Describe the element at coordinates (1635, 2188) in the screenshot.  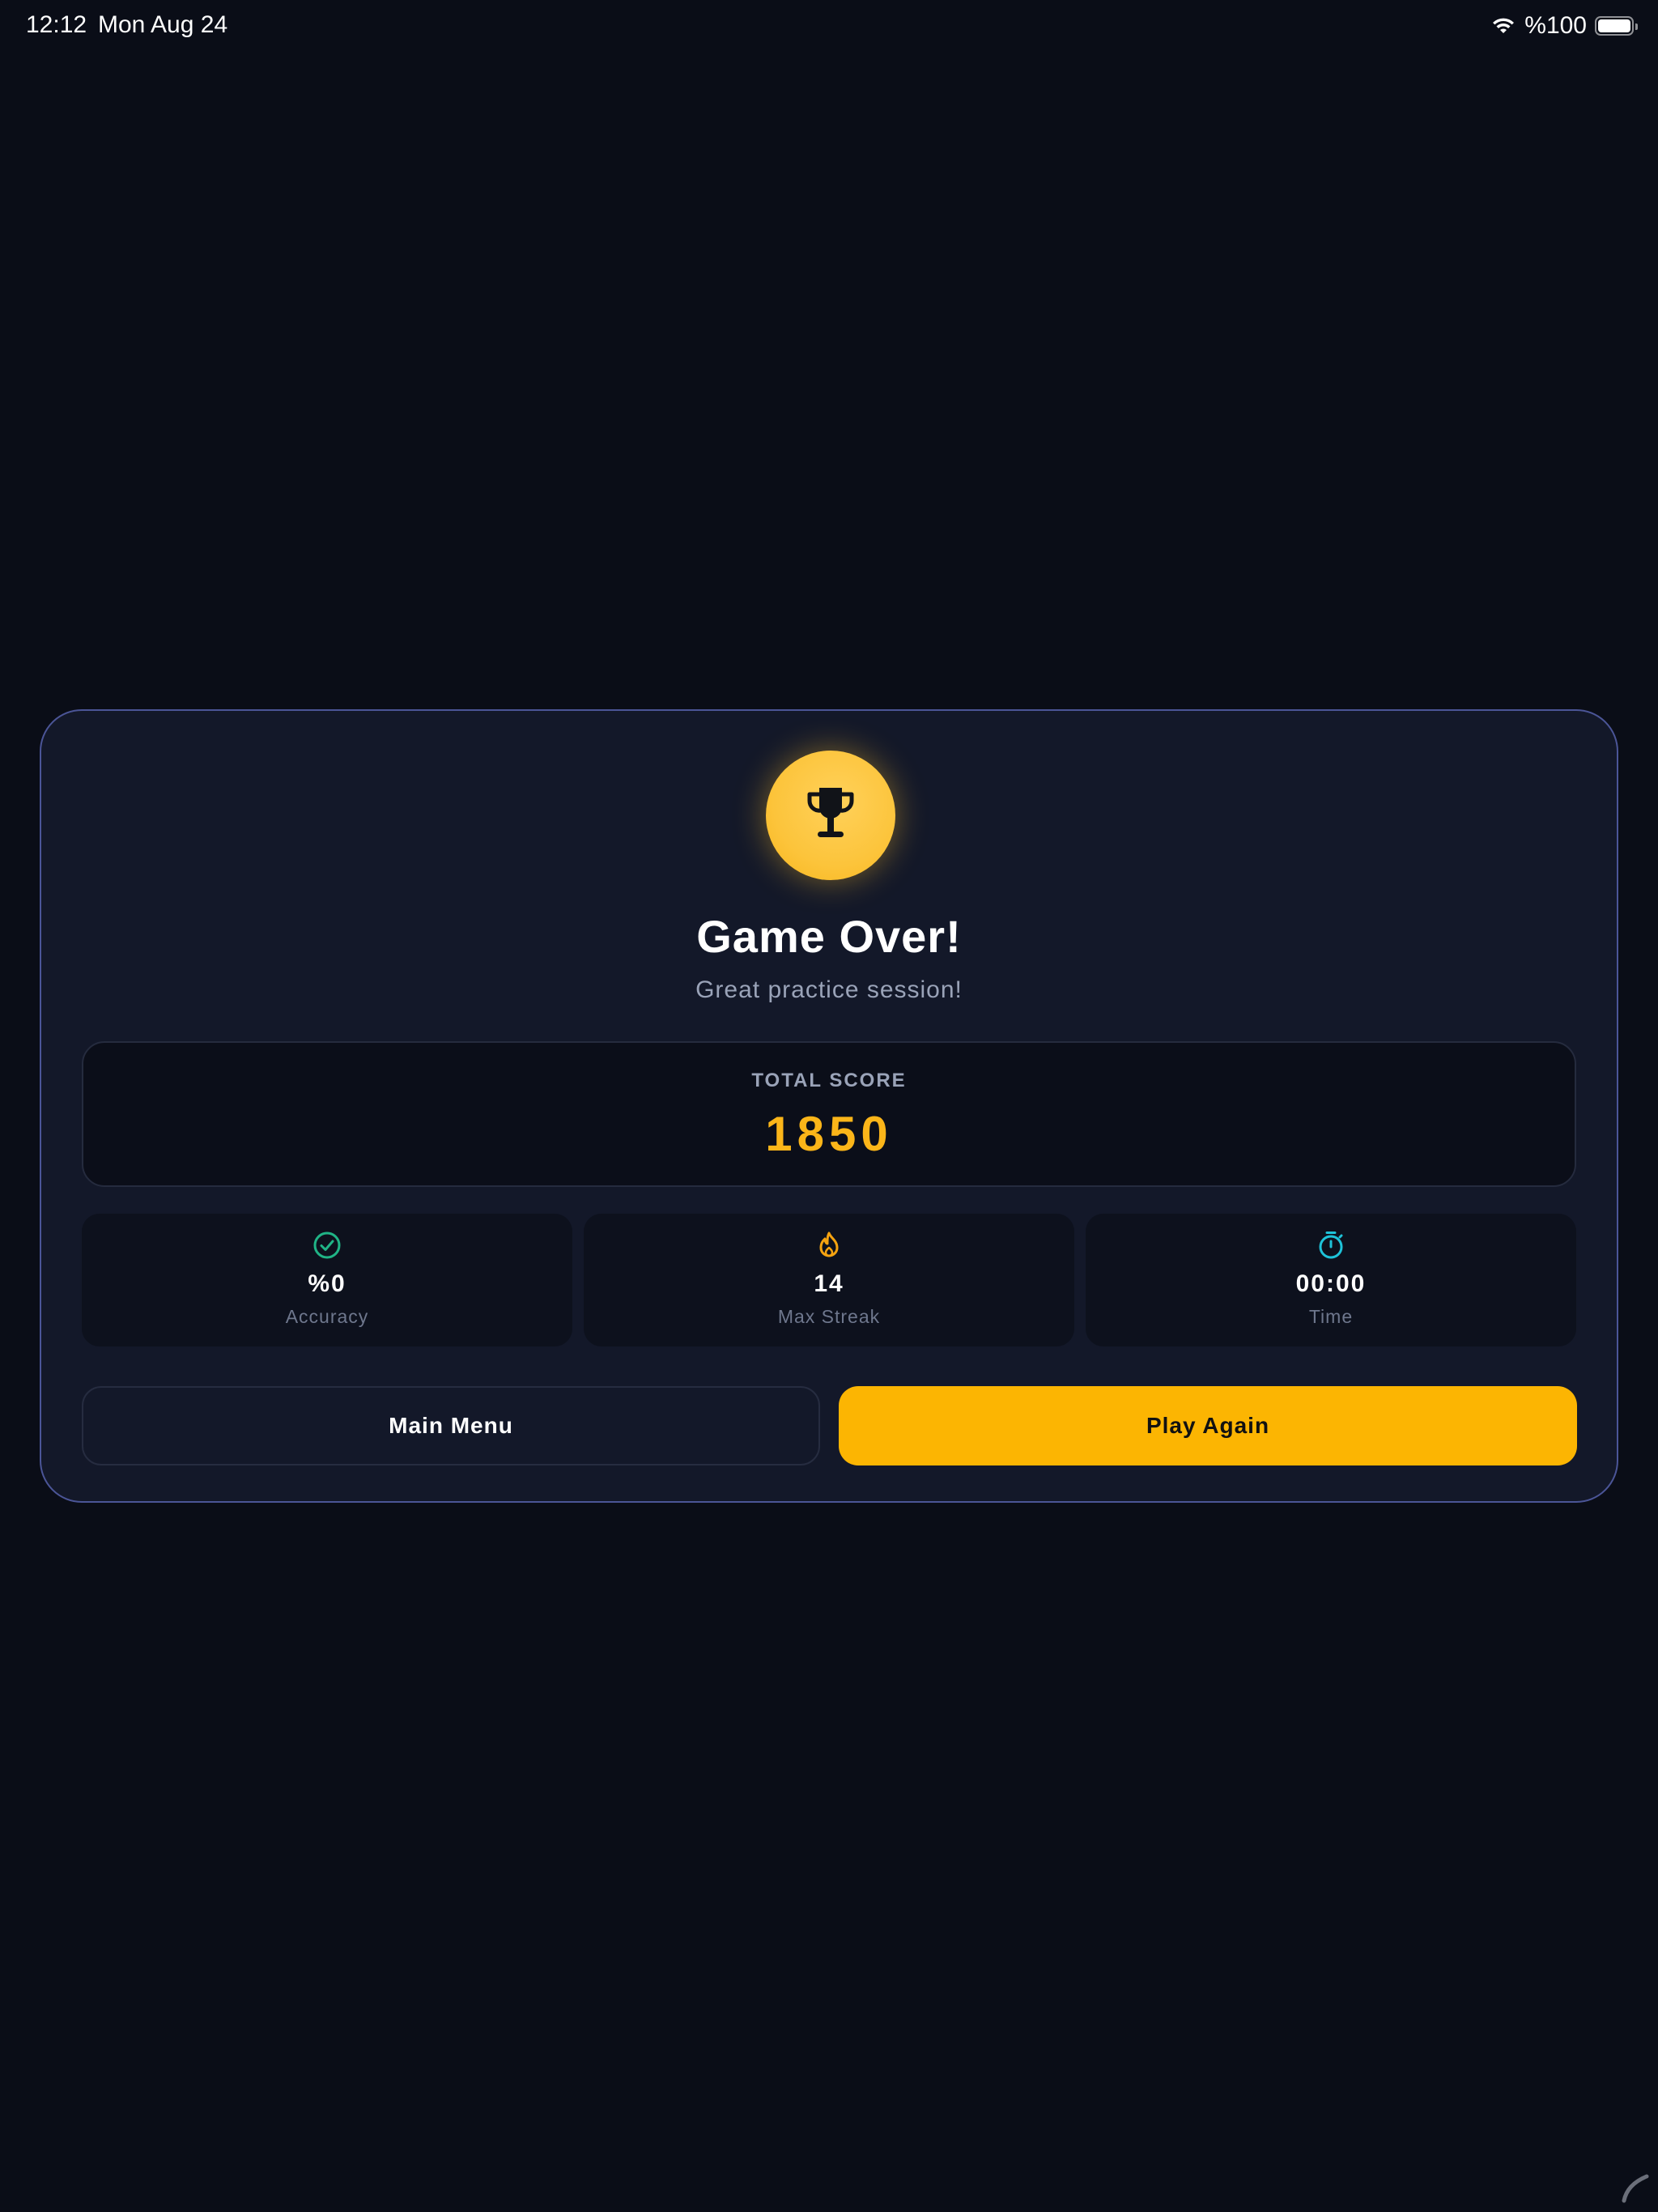
I see `home-indicator-icon` at that location.